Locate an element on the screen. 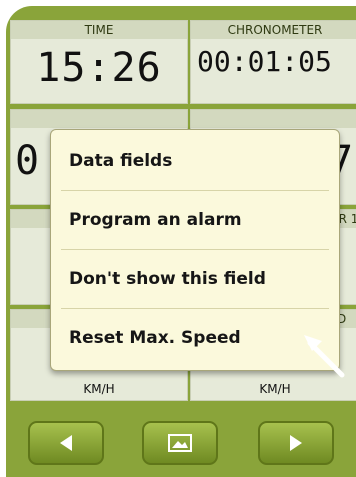 This screenshot has height=477, width=356. unit-left: KM/H is located at coordinates (99, 389).